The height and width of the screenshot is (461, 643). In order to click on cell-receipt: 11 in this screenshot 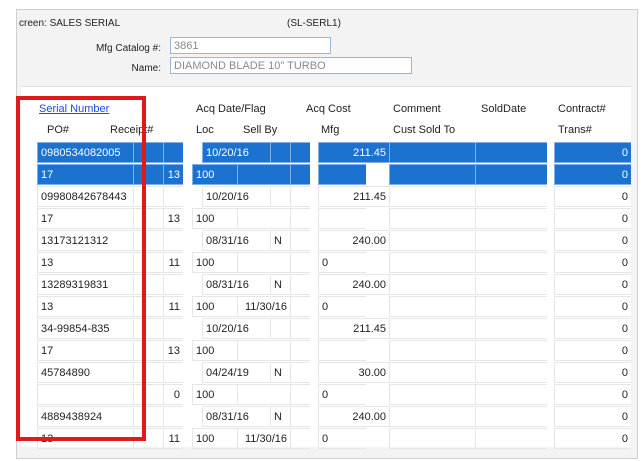, I will do `click(173, 306)`.